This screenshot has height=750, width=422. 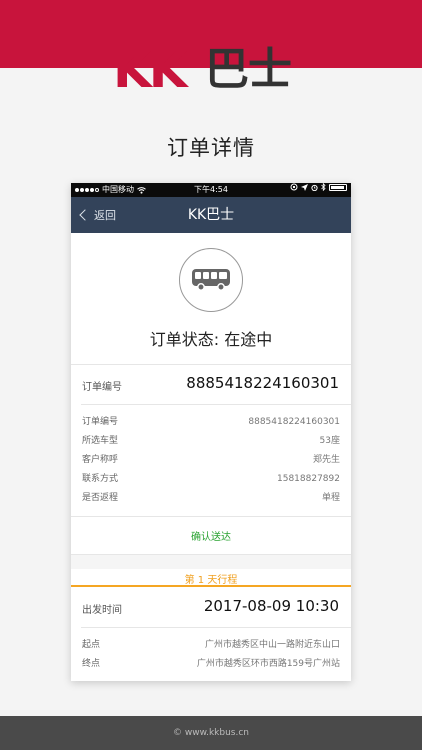 I want to click on start-value: 广州市越秀区中山一路附近东山口, so click(x=272, y=645).